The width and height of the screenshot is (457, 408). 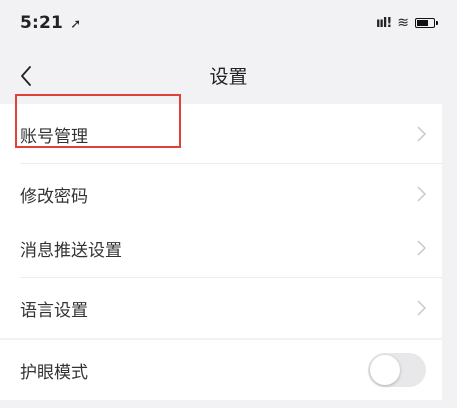 I want to click on row-push-settings: 消息推送设置, so click(x=221, y=248).